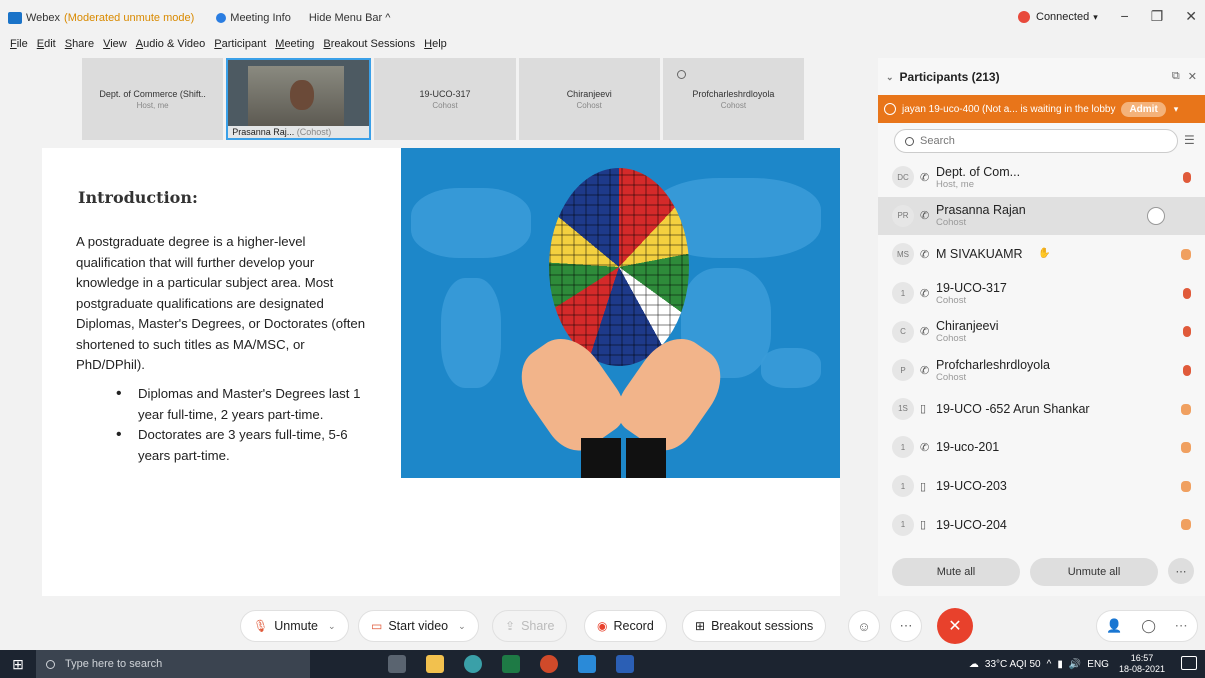 The width and height of the screenshot is (1205, 678). Describe the element at coordinates (1094, 572) in the screenshot. I see `unmute-all-button: Unmute all` at that location.